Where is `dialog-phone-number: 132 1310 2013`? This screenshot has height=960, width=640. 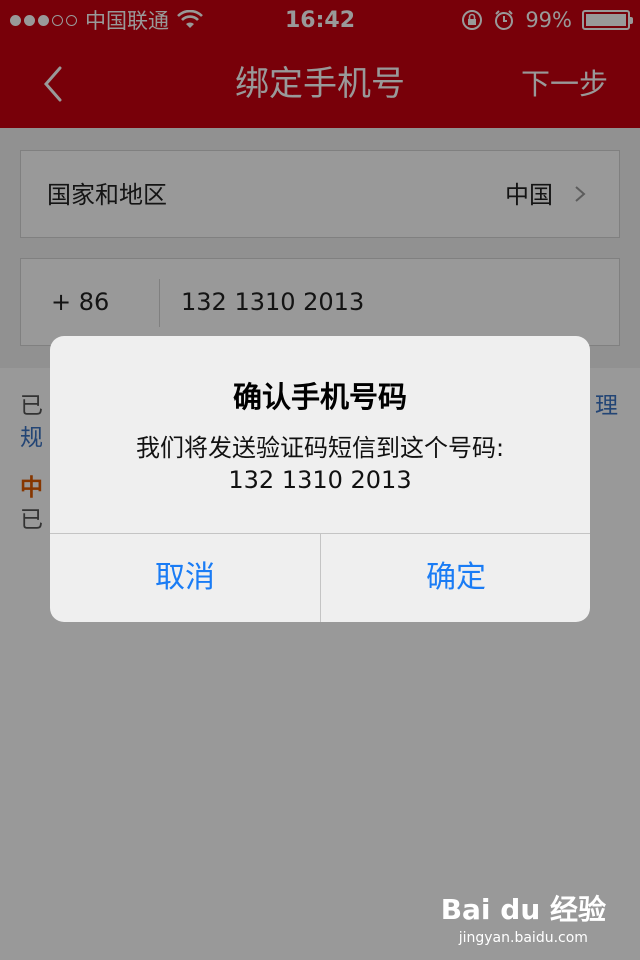
dialog-phone-number: 132 1310 2013 is located at coordinates (320, 480).